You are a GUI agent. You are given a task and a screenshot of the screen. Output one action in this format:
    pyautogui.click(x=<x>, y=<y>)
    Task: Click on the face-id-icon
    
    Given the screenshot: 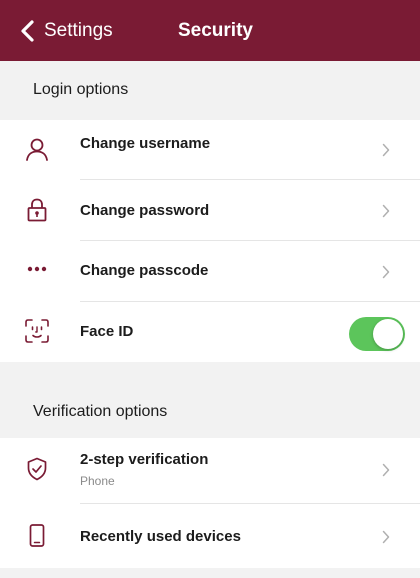 What is the action you would take?
    pyautogui.click(x=37, y=331)
    